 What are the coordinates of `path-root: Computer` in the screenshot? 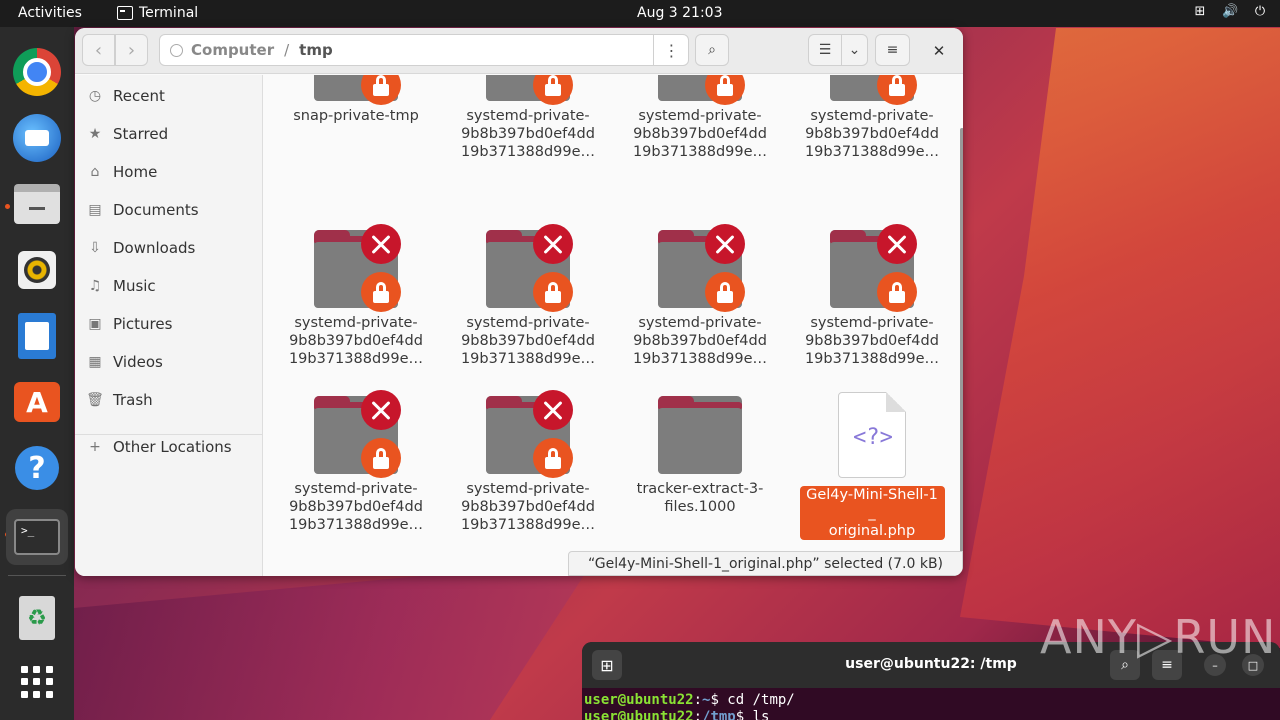 It's located at (232, 50).